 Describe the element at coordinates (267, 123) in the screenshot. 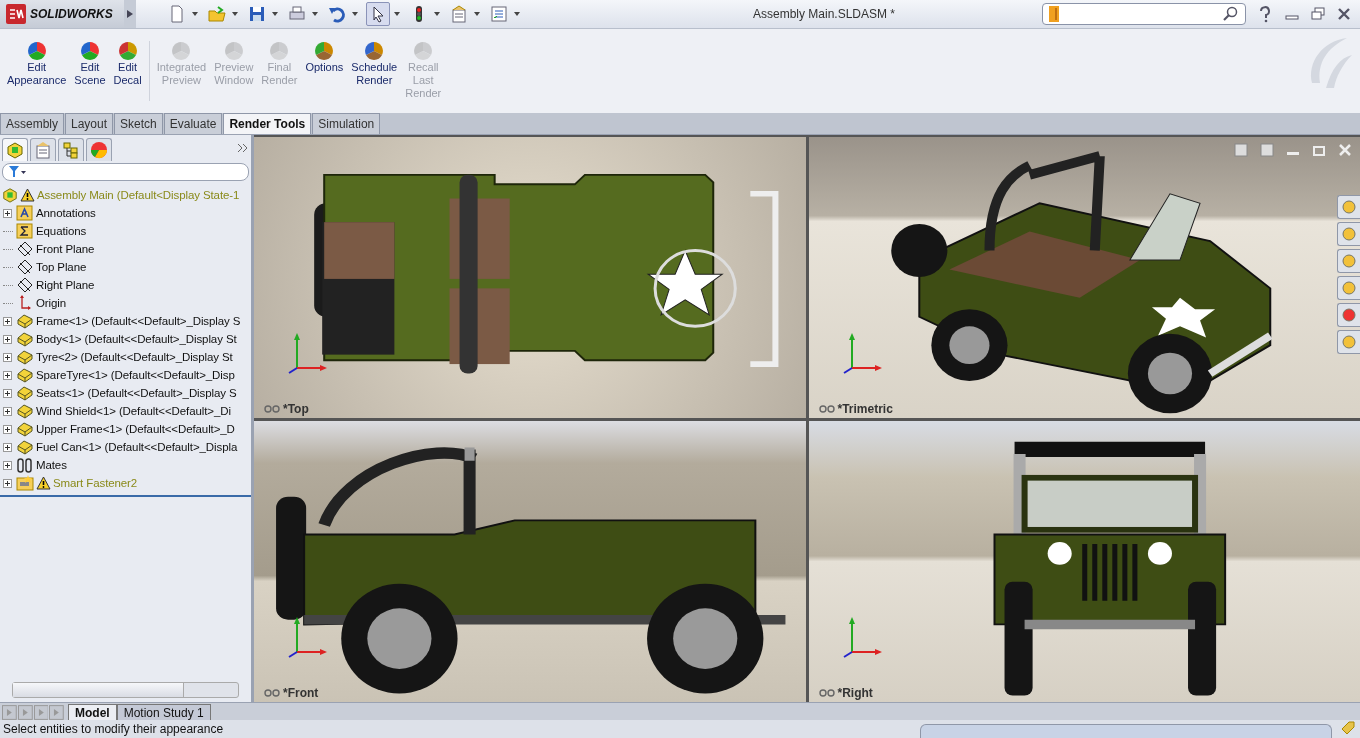

I see `ribbon-tab: Render Tools` at that location.